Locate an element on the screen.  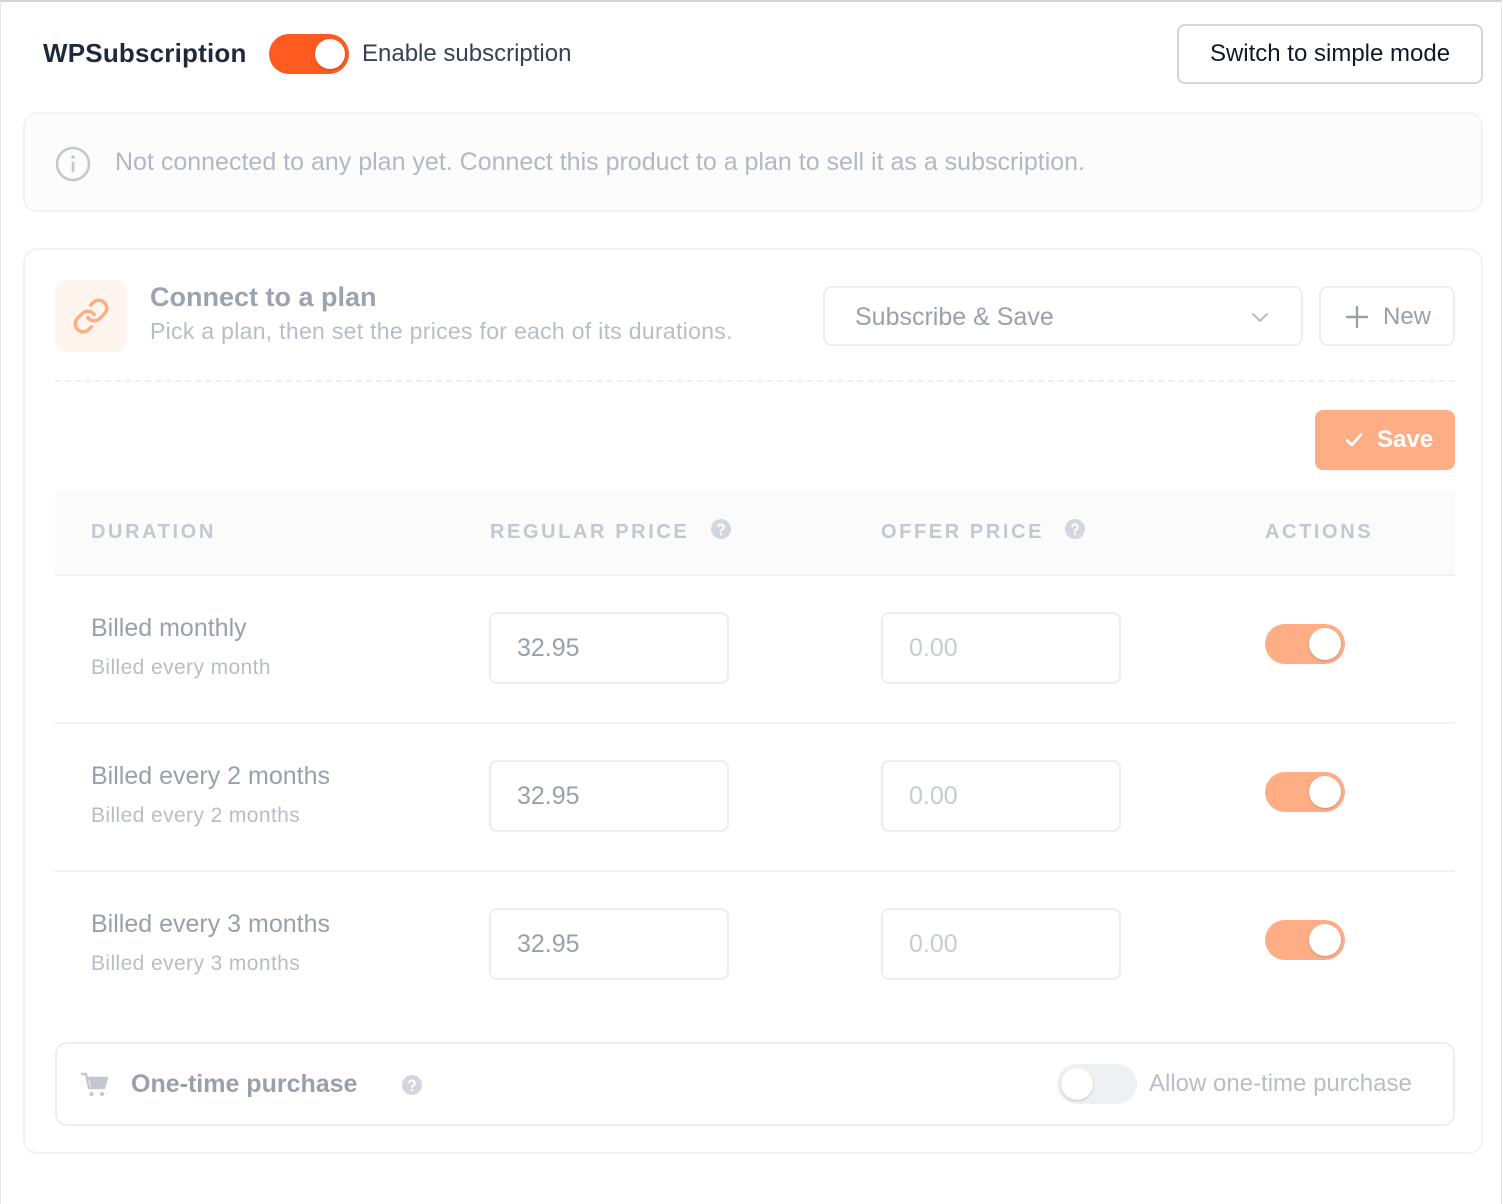
new-plan-label: New is located at coordinates (1407, 316).